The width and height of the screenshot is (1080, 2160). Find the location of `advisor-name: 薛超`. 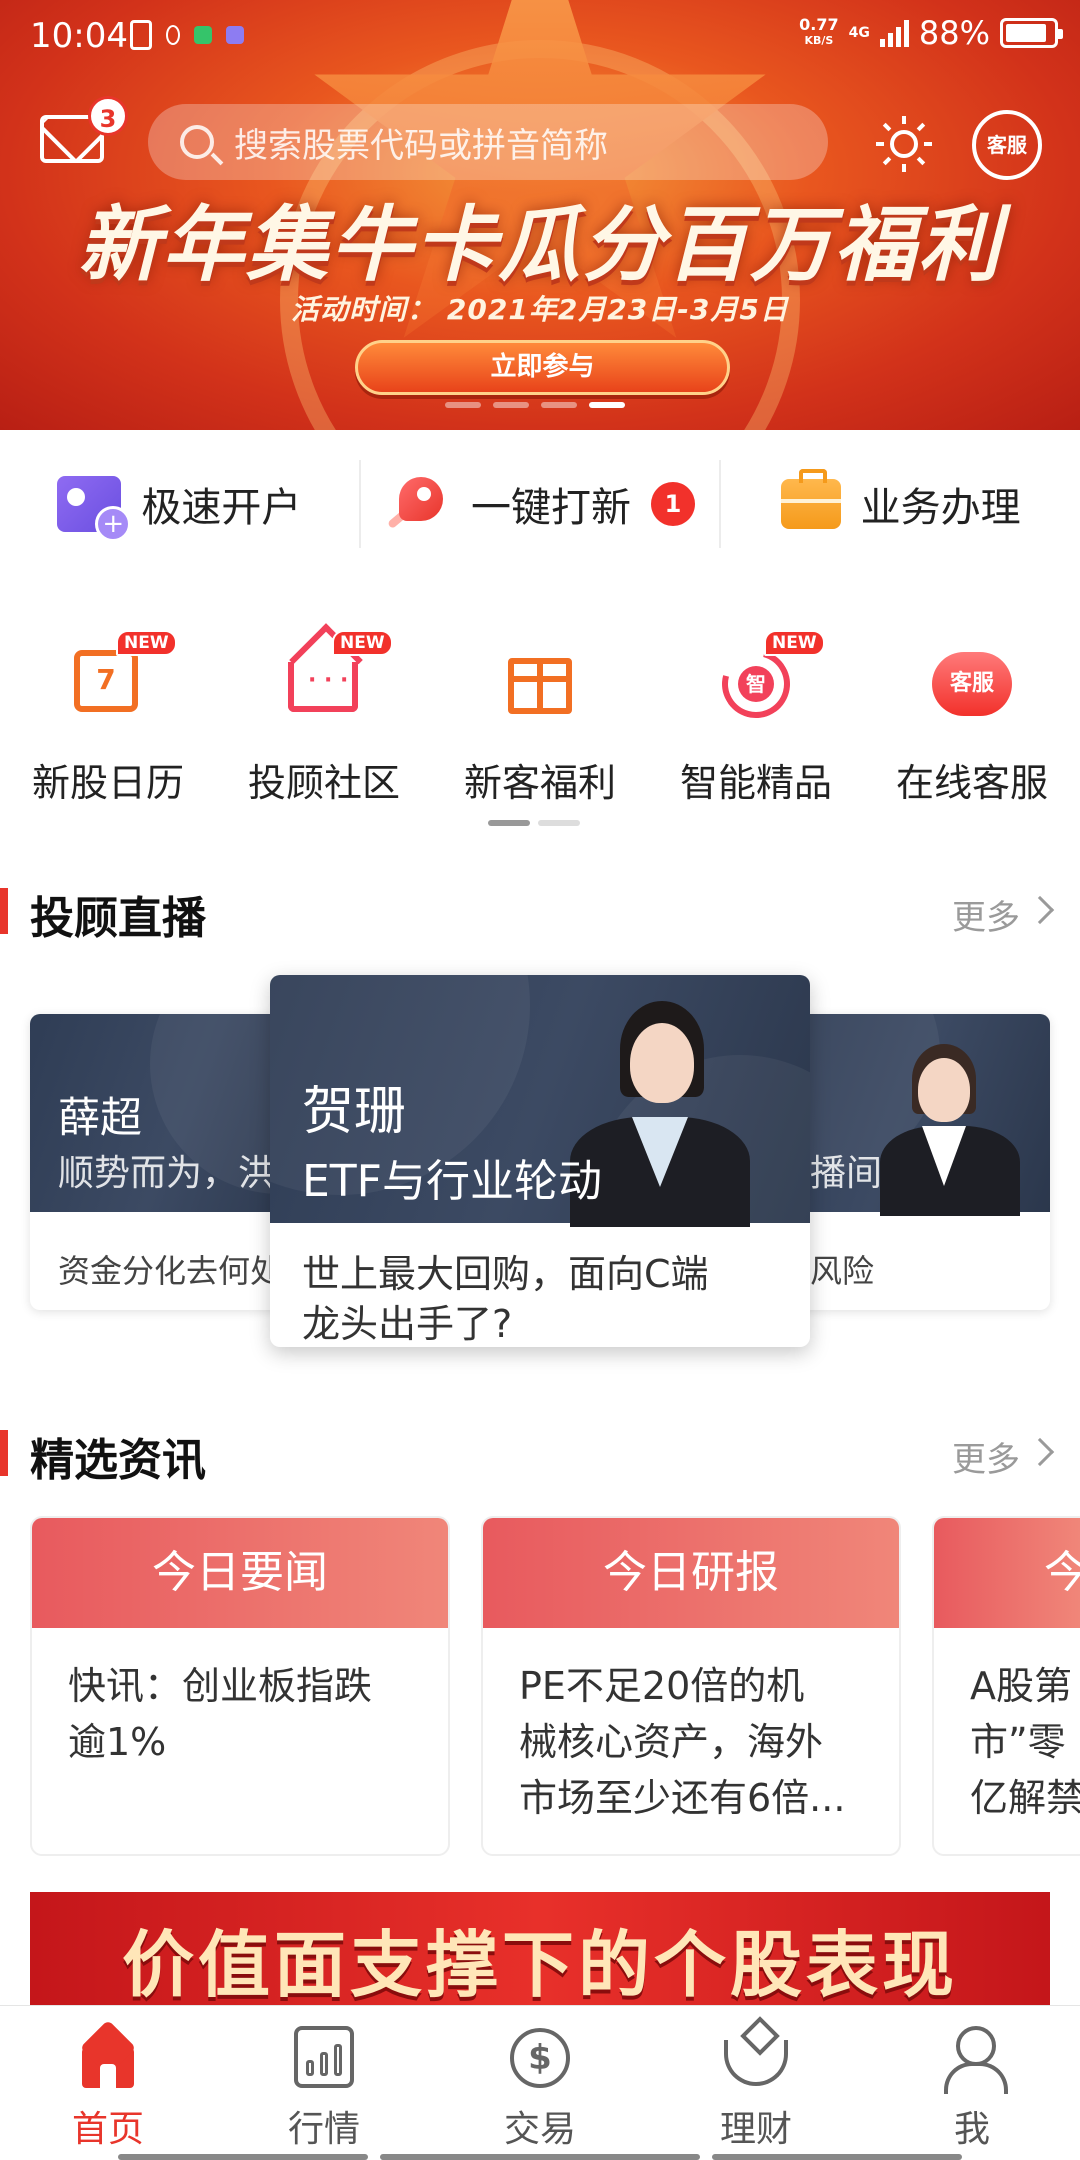

advisor-name: 薛超 is located at coordinates (100, 1117).